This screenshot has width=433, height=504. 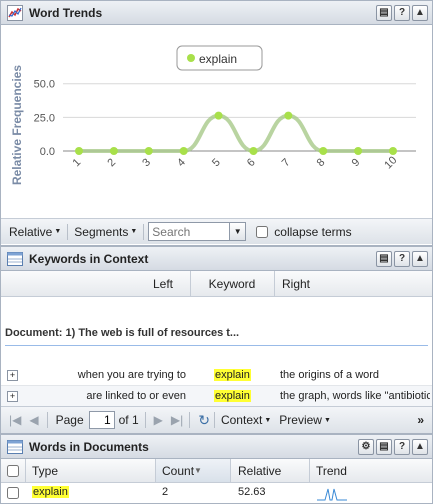 I want to click on panel-title: Keywords in Context, so click(x=89, y=258).